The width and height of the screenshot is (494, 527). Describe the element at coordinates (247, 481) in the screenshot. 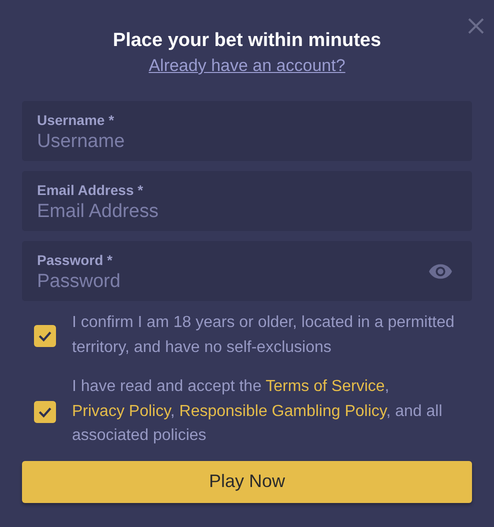

I see `play-now-button: Play Now` at that location.